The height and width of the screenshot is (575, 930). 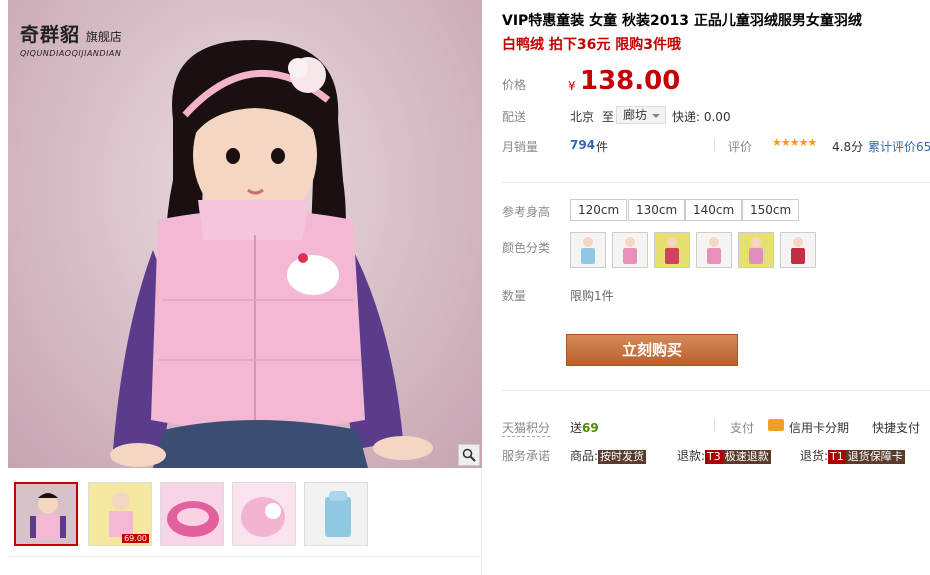 I want to click on tmall-points-value: 送69, so click(x=584, y=427).